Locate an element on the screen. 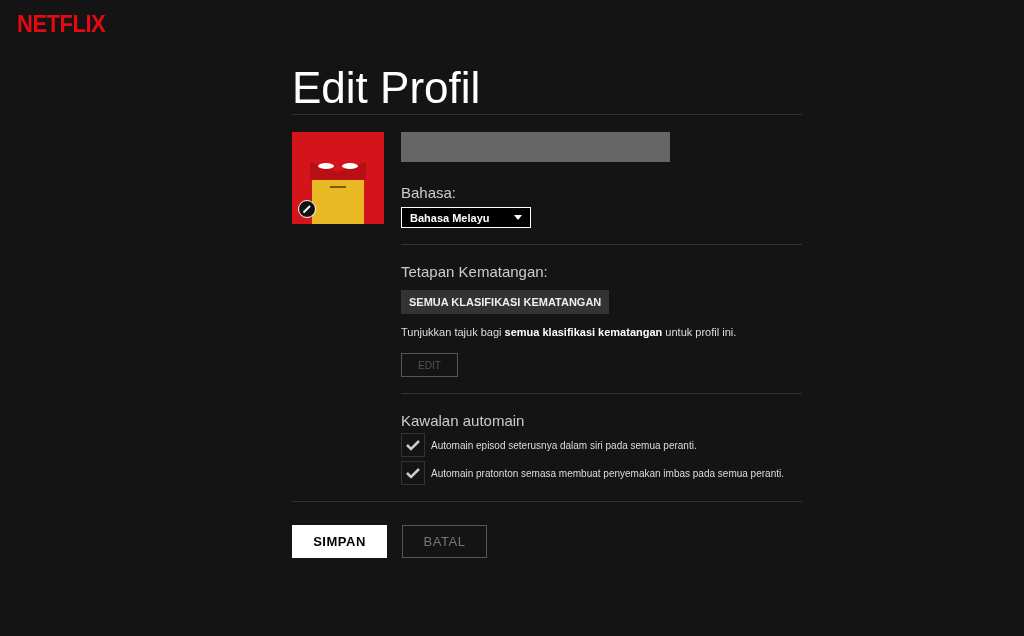 Image resolution: width=1024 pixels, height=636 pixels. page-title: Edit Profil is located at coordinates (547, 88).